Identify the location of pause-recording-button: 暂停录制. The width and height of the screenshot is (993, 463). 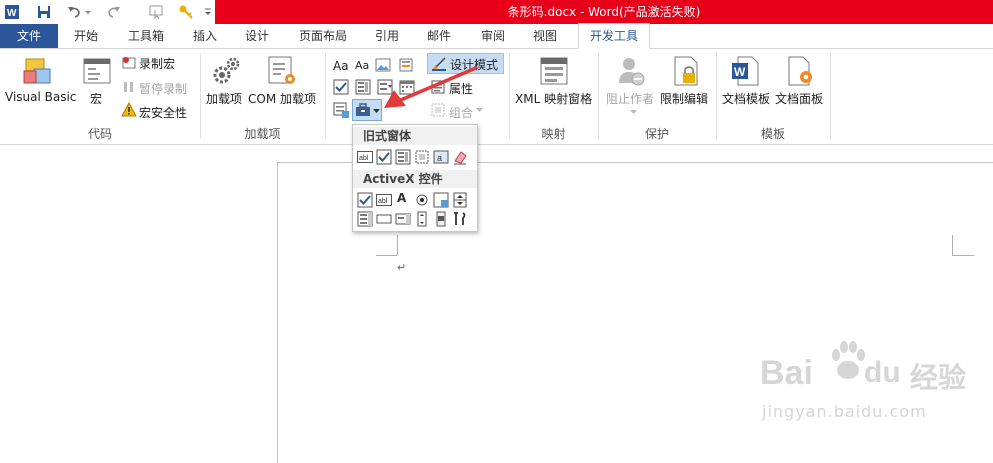
(163, 88).